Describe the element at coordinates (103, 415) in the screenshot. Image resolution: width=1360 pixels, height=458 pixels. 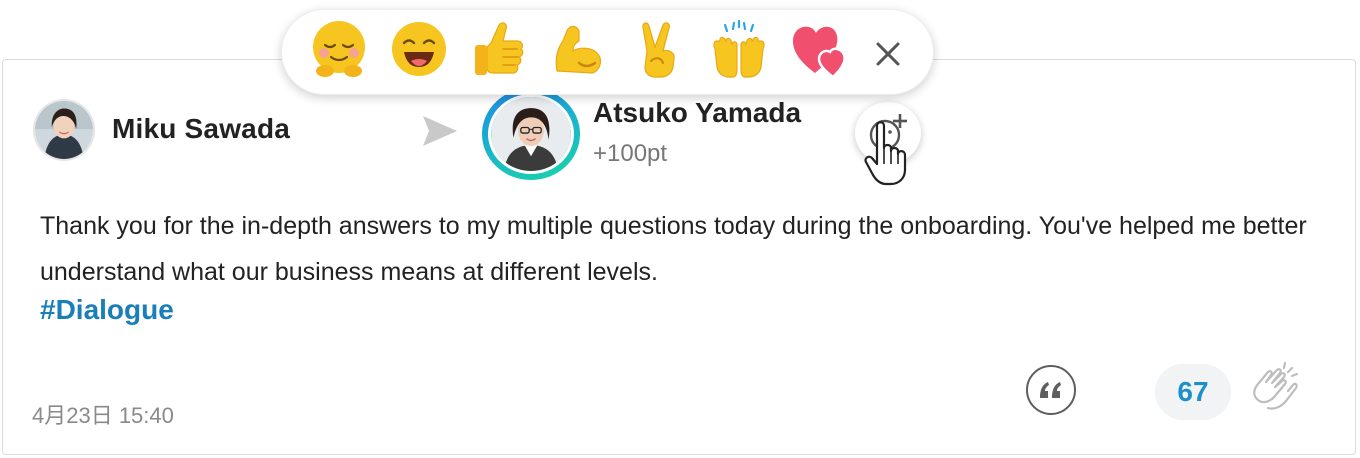
I see `post-timestamp: 4月23日 15:40` at that location.